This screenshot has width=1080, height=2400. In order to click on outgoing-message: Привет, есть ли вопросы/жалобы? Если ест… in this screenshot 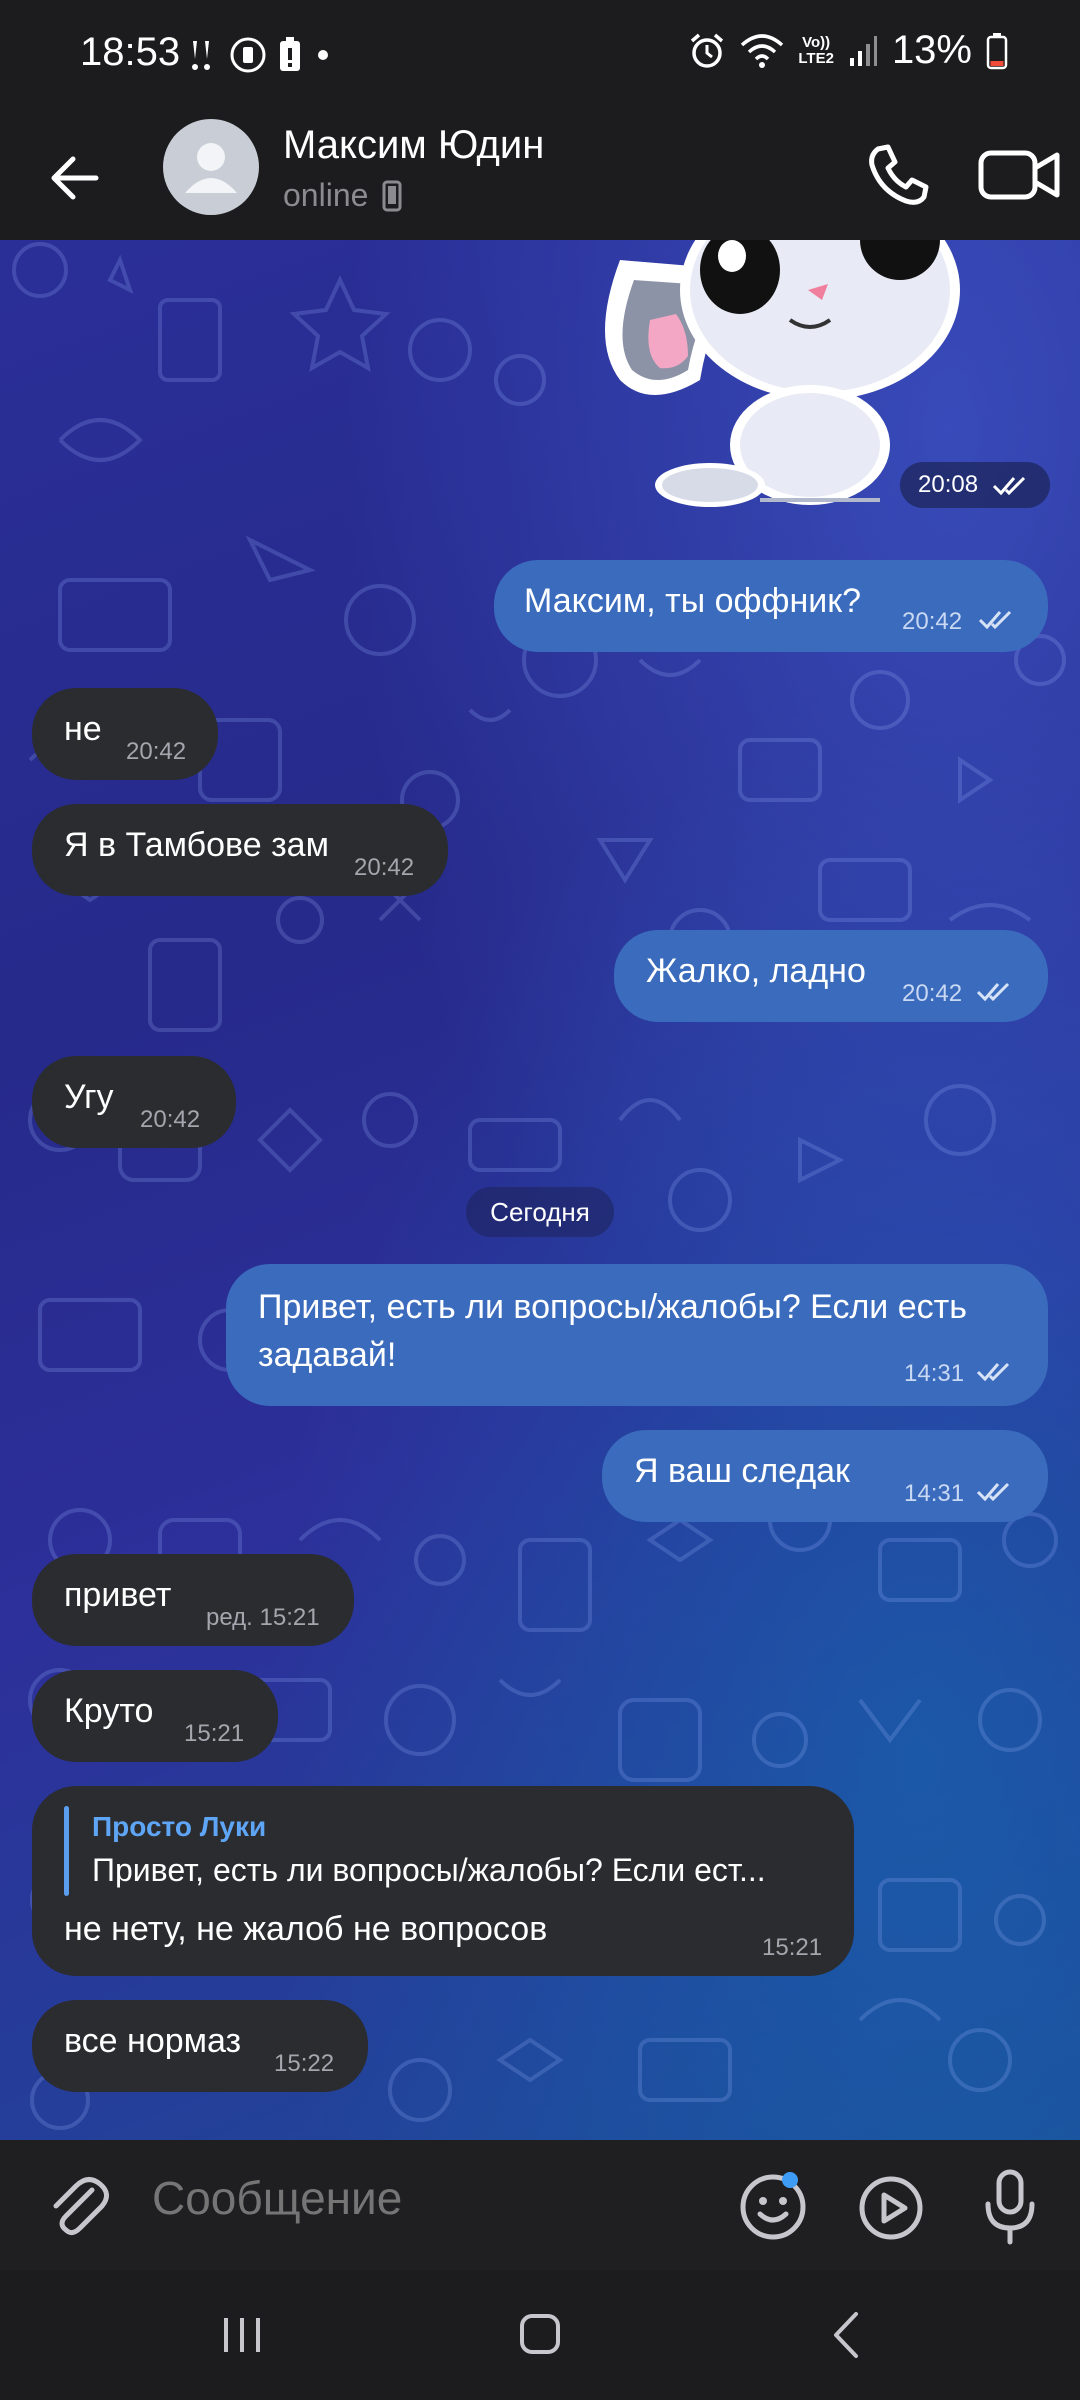, I will do `click(637, 1335)`.